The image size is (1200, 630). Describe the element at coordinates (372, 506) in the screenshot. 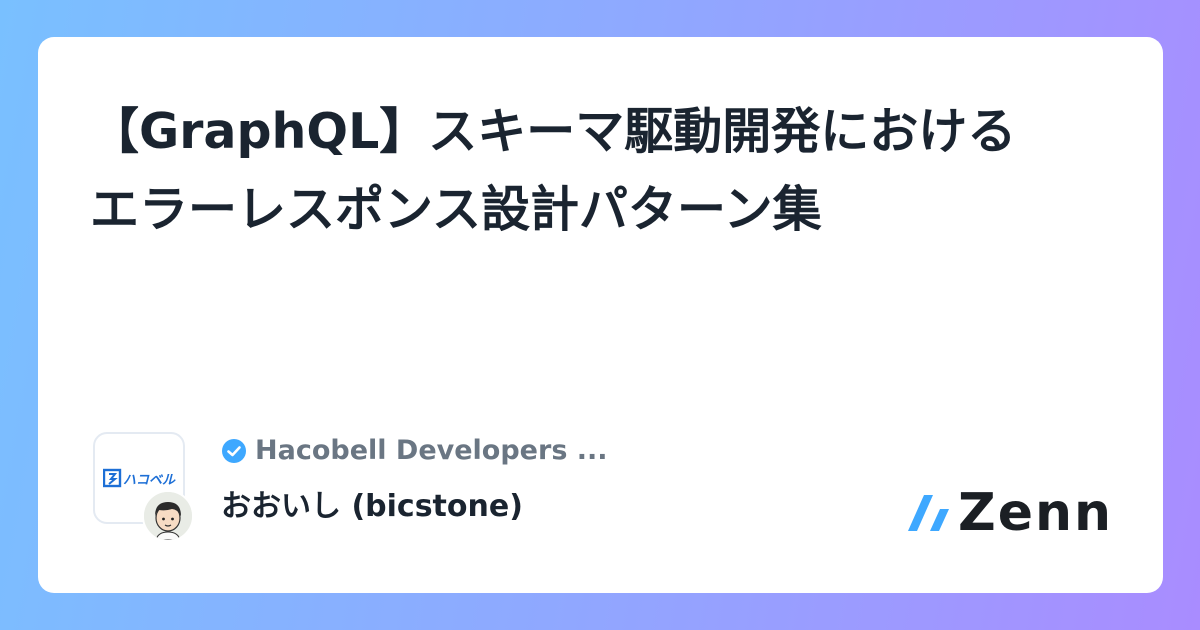

I see `author-name: おおいし (bicstone)` at that location.